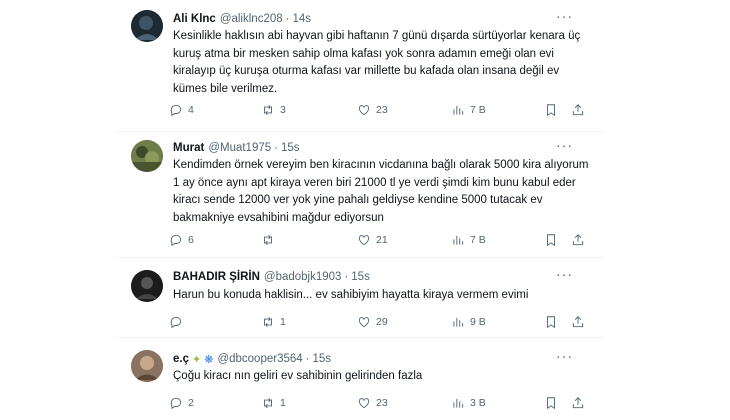 This screenshot has width=730, height=420. I want to click on tweet-actions: 6 21 7 B, so click(379, 240).